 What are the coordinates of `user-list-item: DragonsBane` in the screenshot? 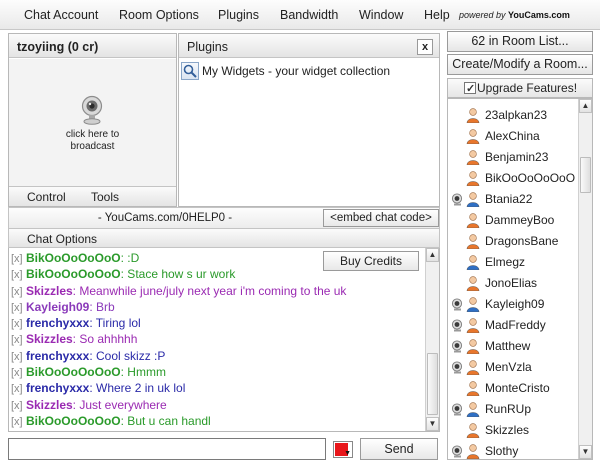 It's located at (513, 241).